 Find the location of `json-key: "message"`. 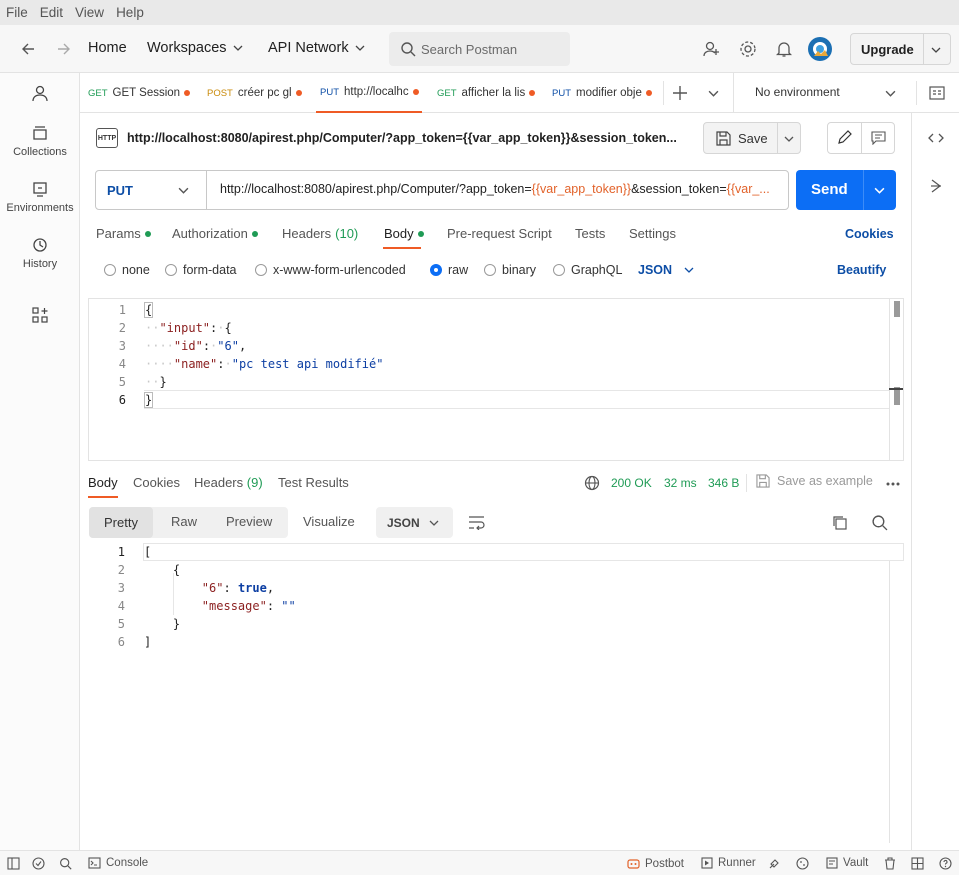

json-key: "message" is located at coordinates (234, 606).